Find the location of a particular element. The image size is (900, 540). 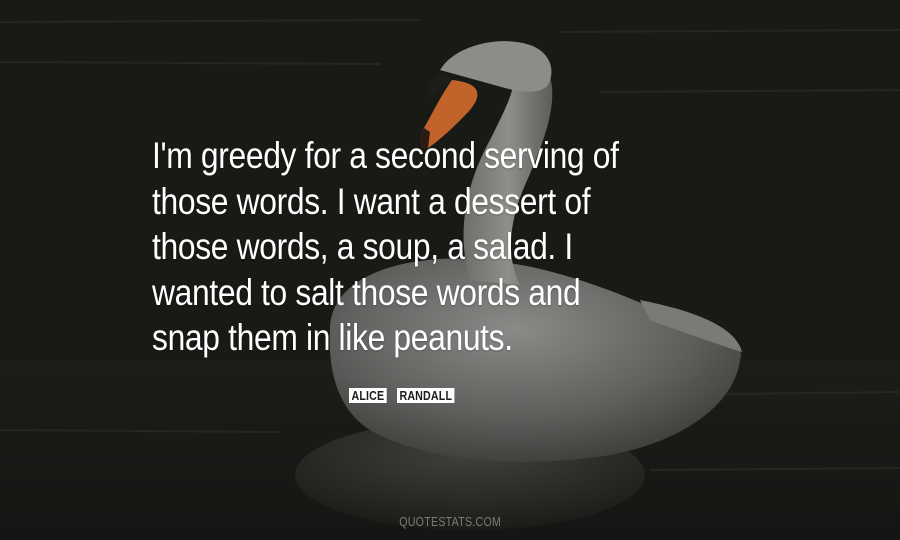

author-last-name: RANDALL is located at coordinates (426, 395).